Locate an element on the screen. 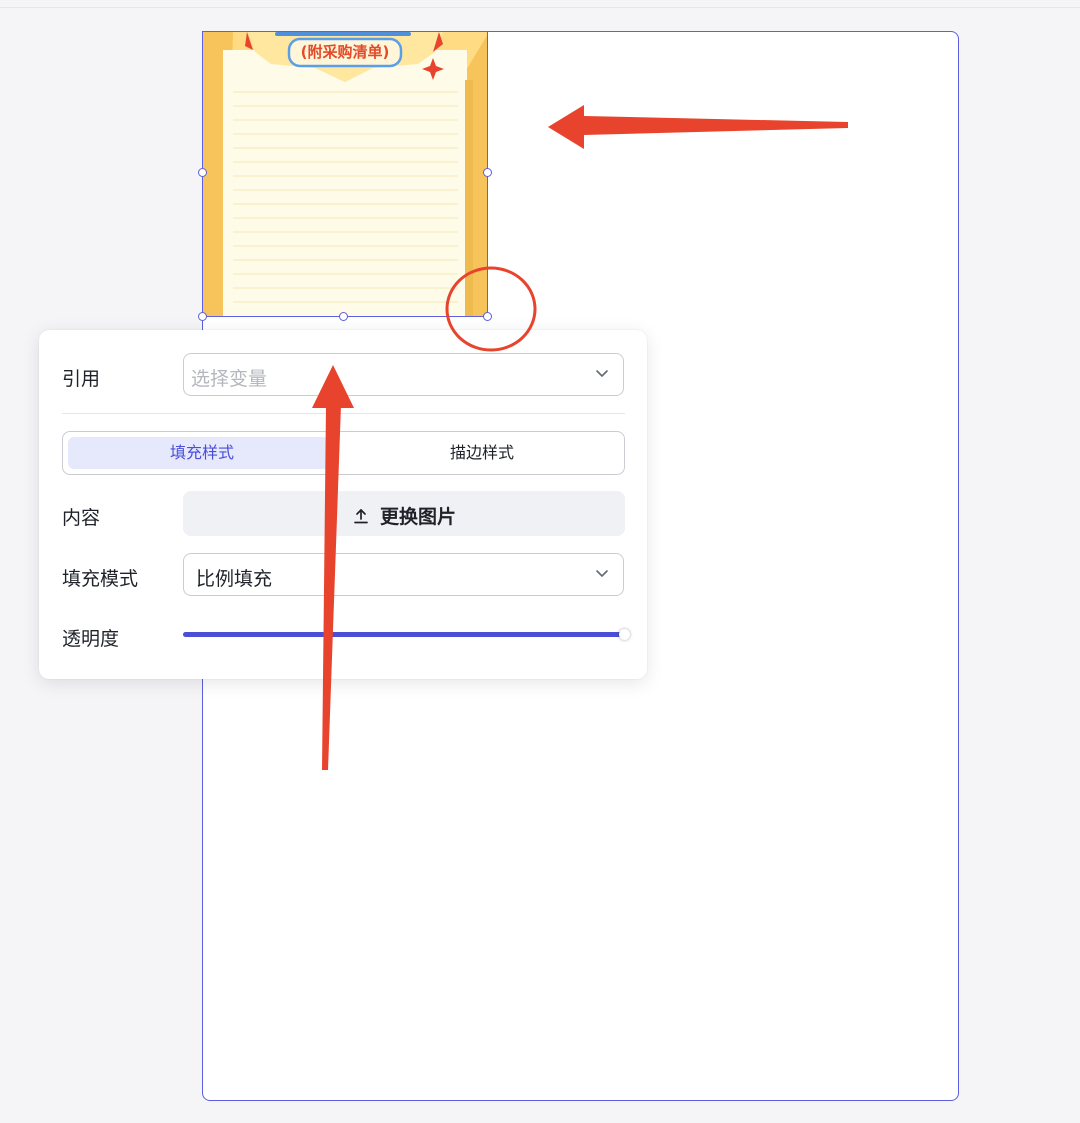 Image resolution: width=1080 pixels, height=1123 pixels. template-subtitle: (附采购清单) is located at coordinates (345, 52).